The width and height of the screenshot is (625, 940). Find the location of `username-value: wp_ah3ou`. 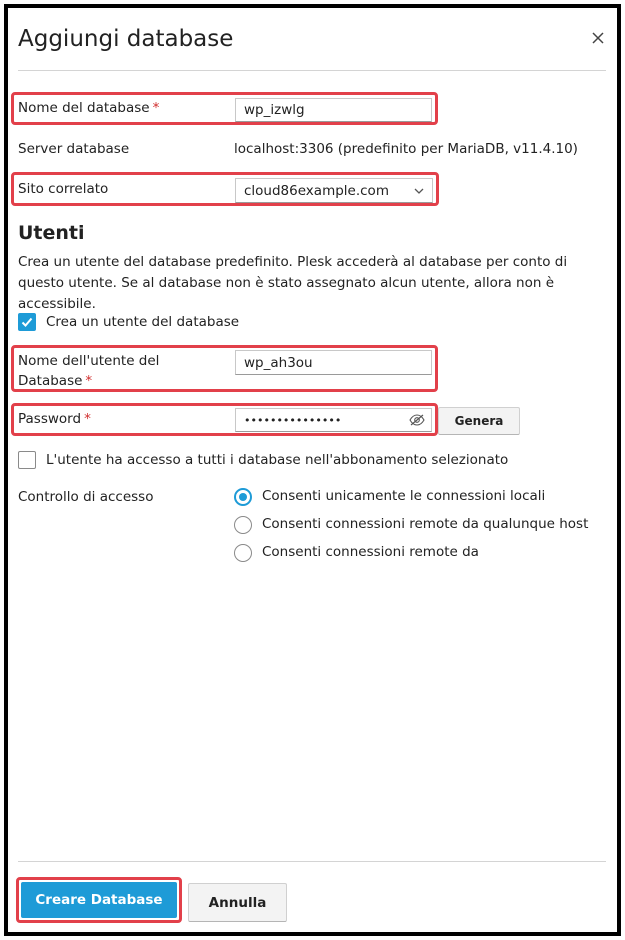

username-value: wp_ah3ou is located at coordinates (278, 362).